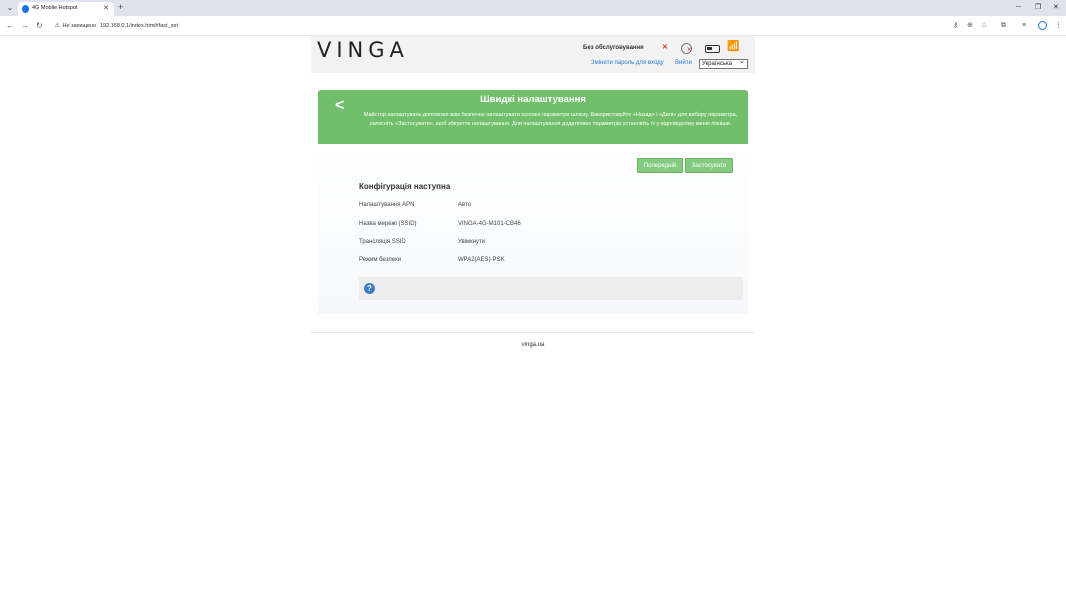  What do you see at coordinates (665, 47) in the screenshot?
I see `no-signal-icon: ✕` at bounding box center [665, 47].